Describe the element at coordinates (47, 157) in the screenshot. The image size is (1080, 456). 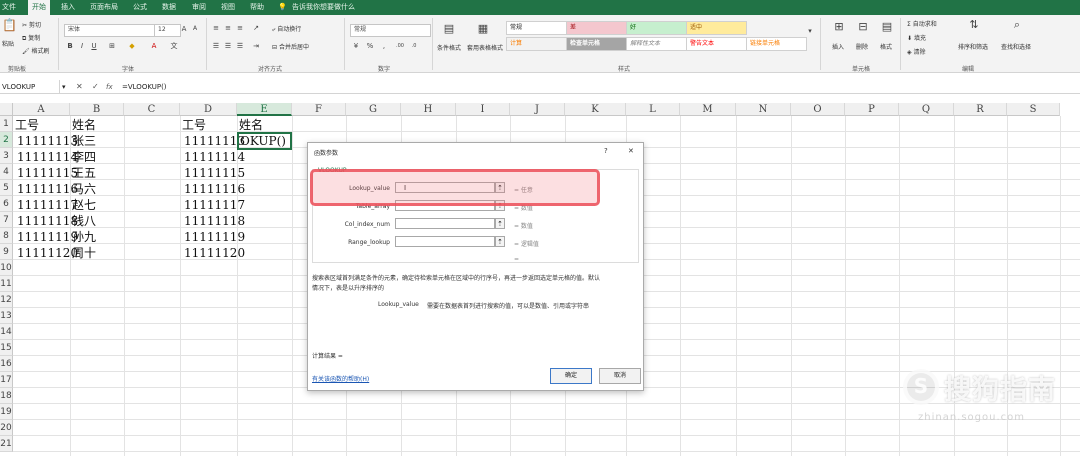
I see `cell-a: 11111114` at that location.